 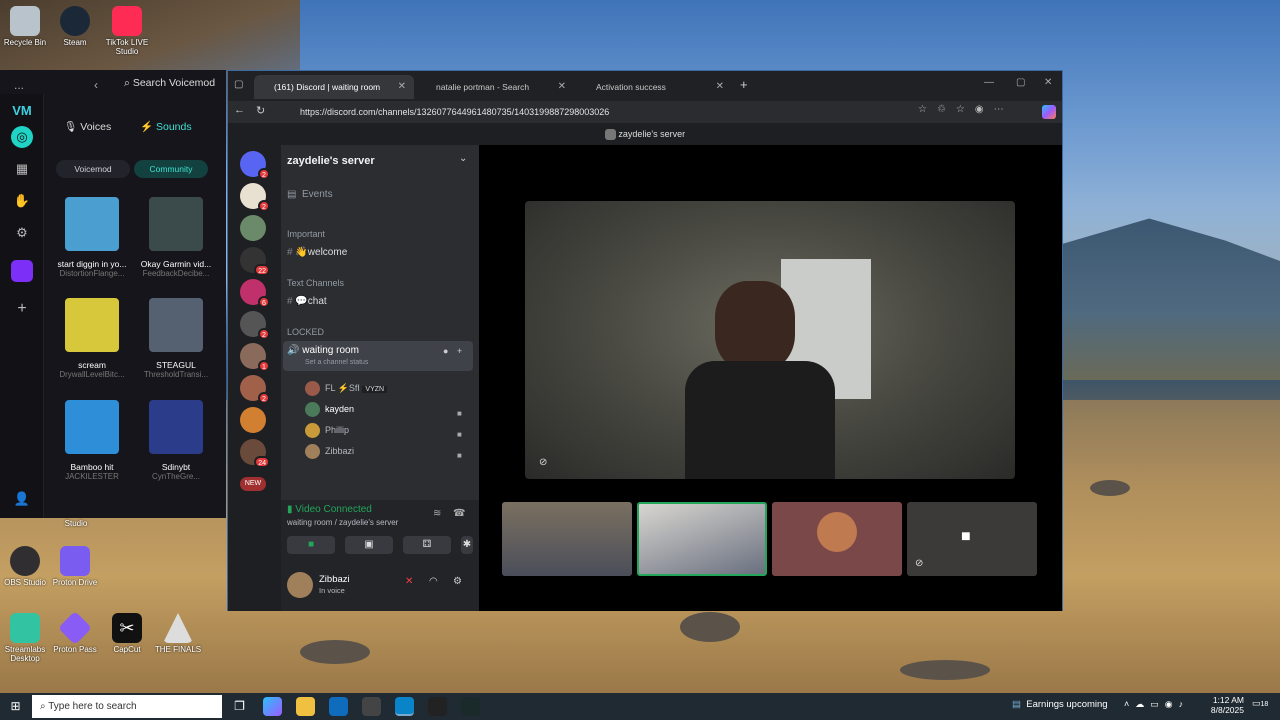 I want to click on windows-start-icon: ⊞, so click(x=15, y=706).